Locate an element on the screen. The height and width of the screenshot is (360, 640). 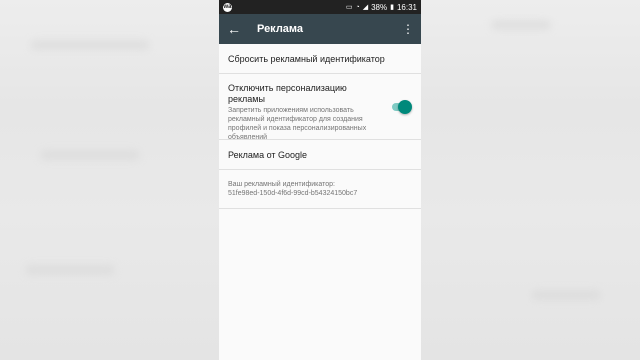
ads-by-google-item: Реклама от Google is located at coordinates (320, 155).